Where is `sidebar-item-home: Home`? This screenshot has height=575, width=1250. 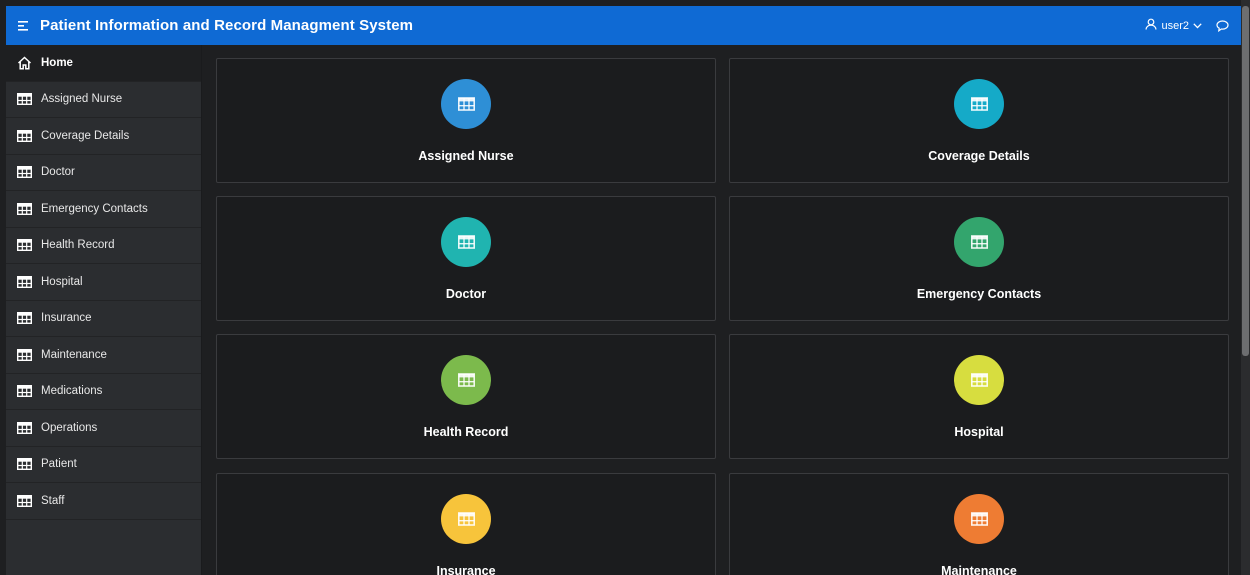
sidebar-item-home: Home is located at coordinates (103, 63).